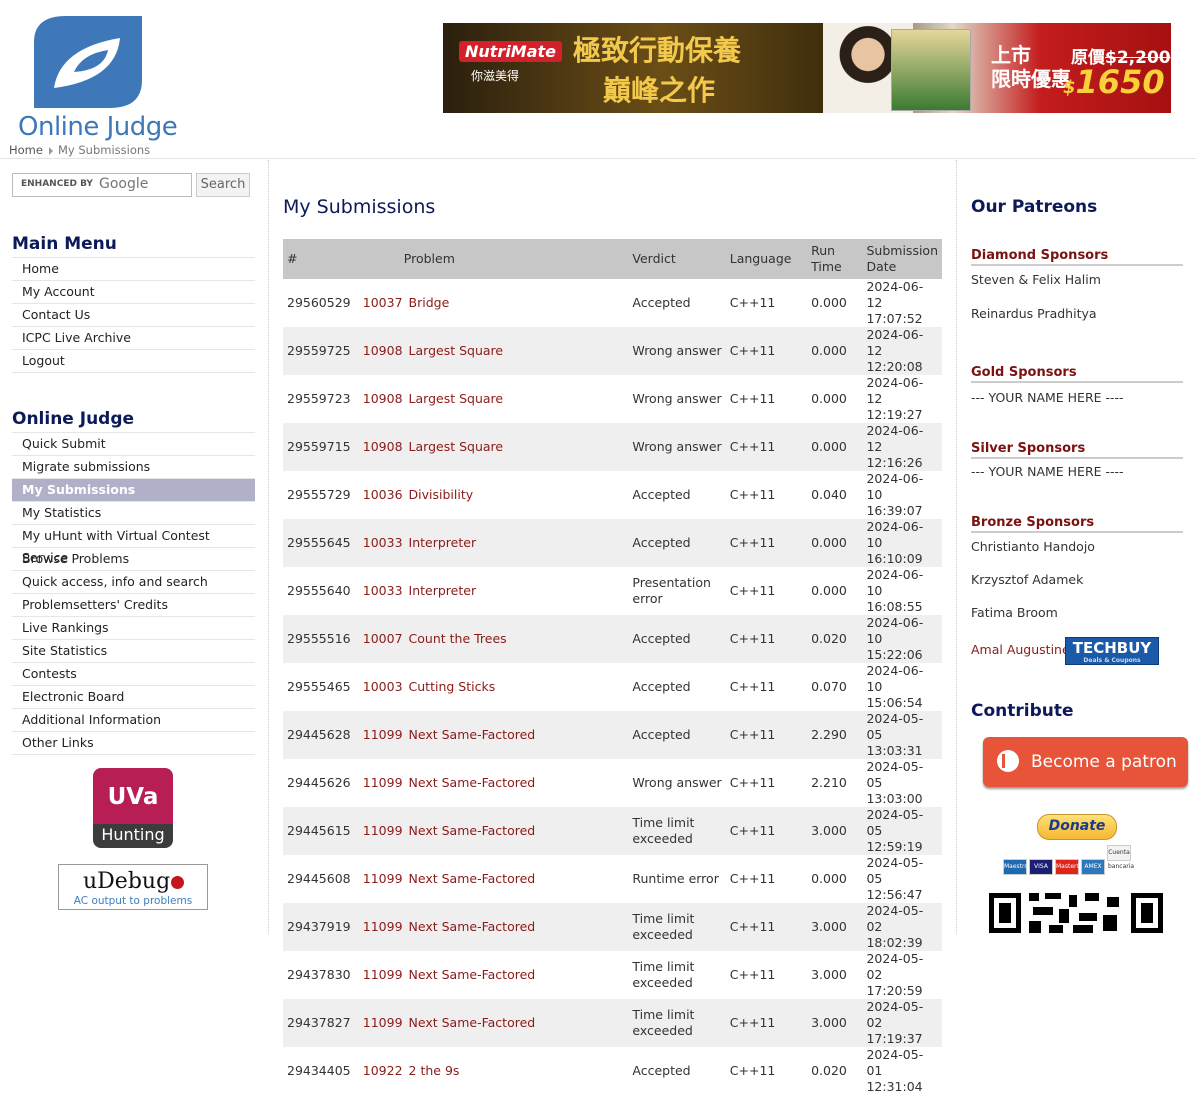 The width and height of the screenshot is (1196, 1095). I want to click on menu-item-migrate-submissions: Migrate submissions, so click(133, 467).